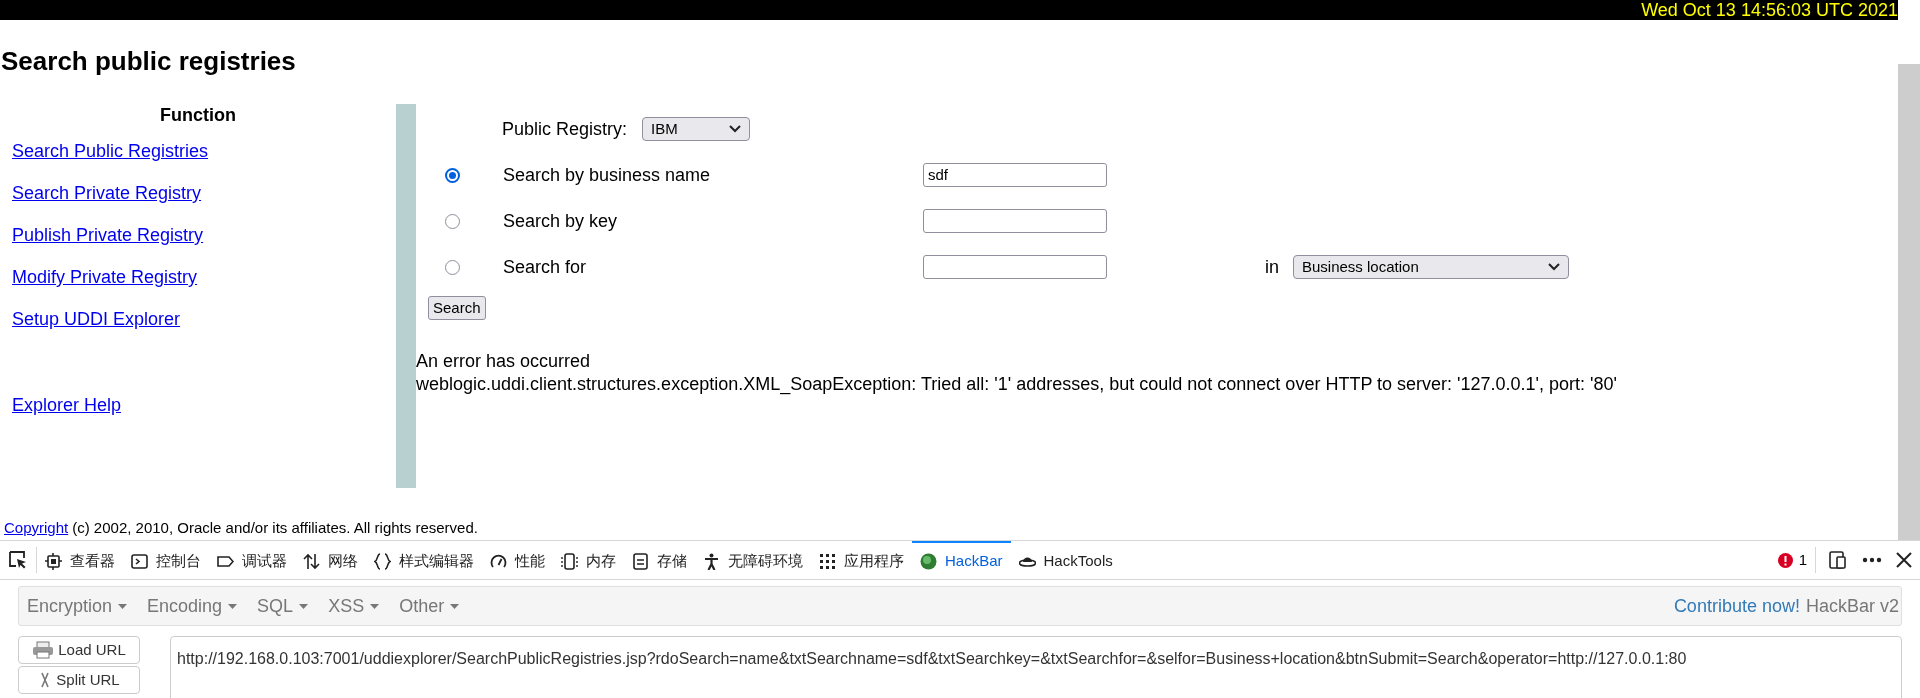  I want to click on radio-button, so click(452, 175).